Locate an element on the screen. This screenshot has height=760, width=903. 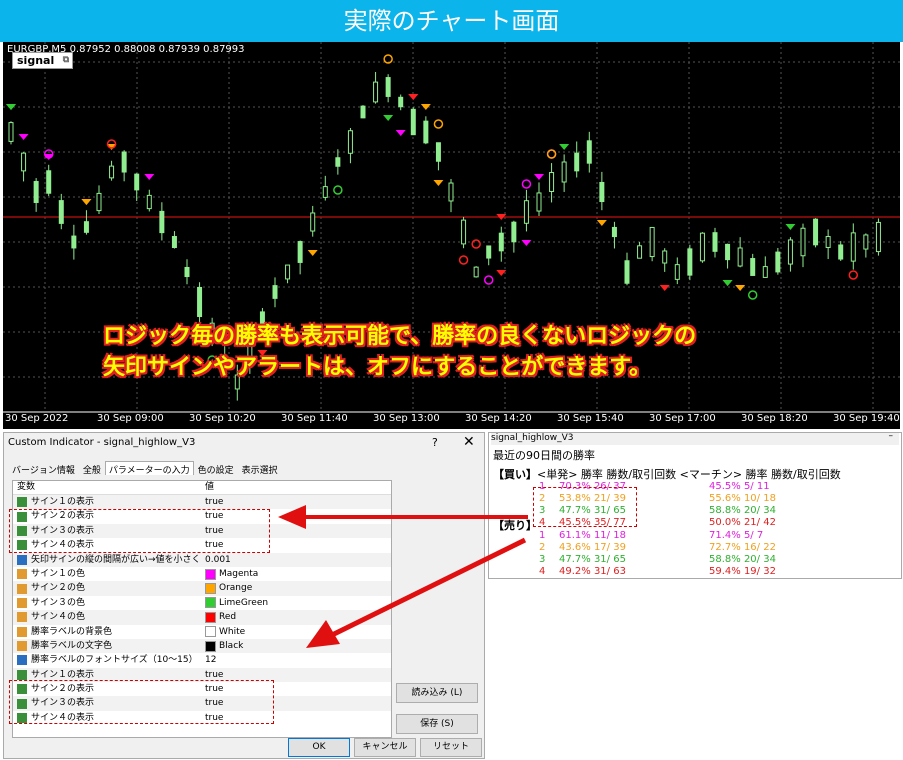
winrate-martin: 55.6% 10/ 18 is located at coordinates (742, 498).